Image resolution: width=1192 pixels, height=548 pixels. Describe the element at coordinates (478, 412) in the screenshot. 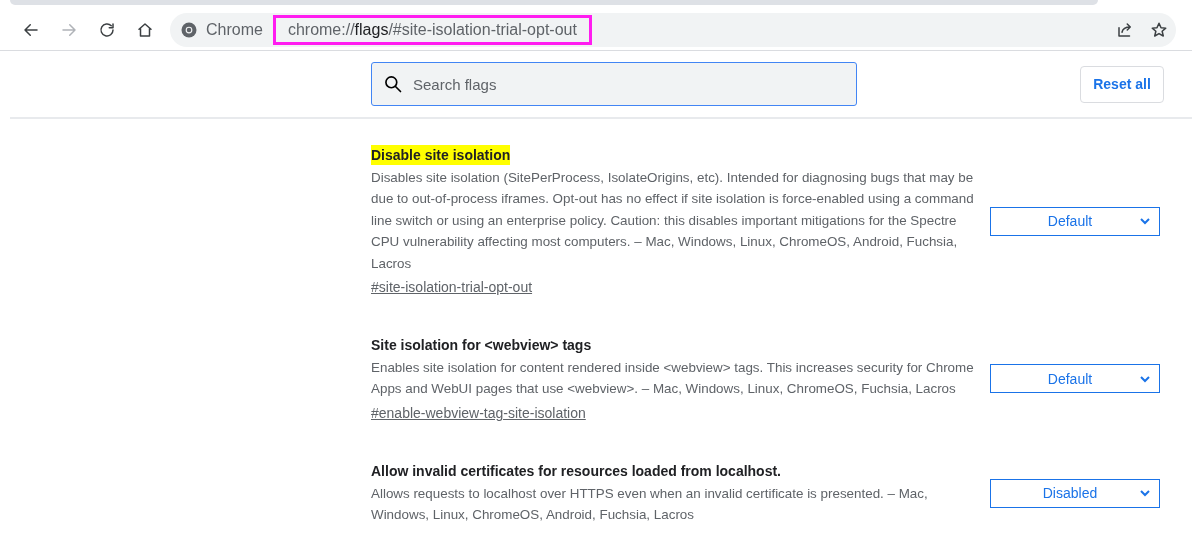

I see `flag-link: #enable-webview-tag-site-isolation` at that location.